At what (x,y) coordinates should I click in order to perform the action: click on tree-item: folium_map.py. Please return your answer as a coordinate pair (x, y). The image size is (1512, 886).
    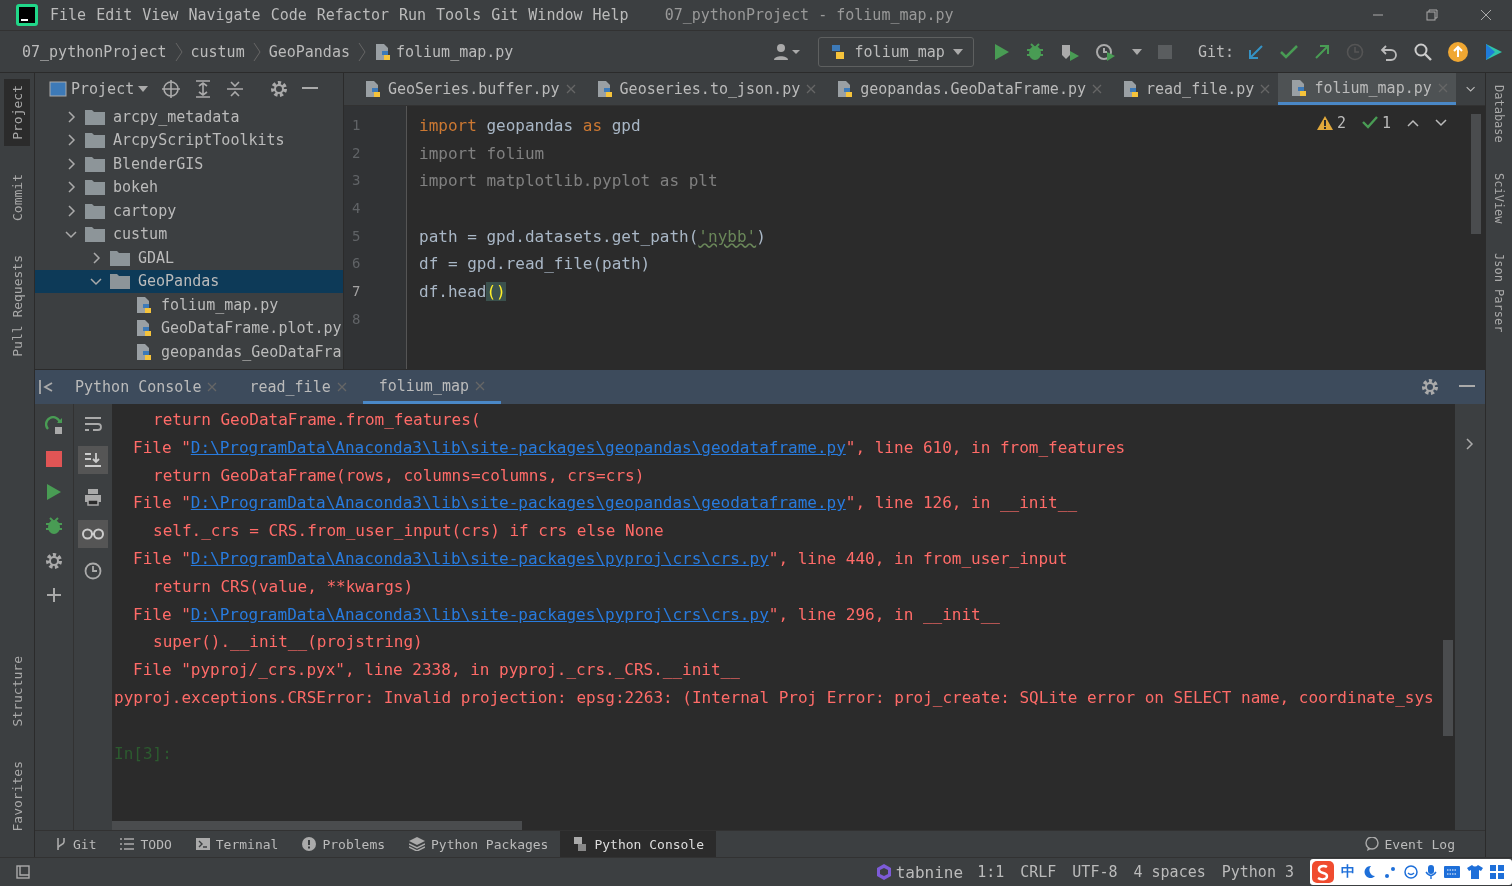
    Looking at the image, I should click on (189, 305).